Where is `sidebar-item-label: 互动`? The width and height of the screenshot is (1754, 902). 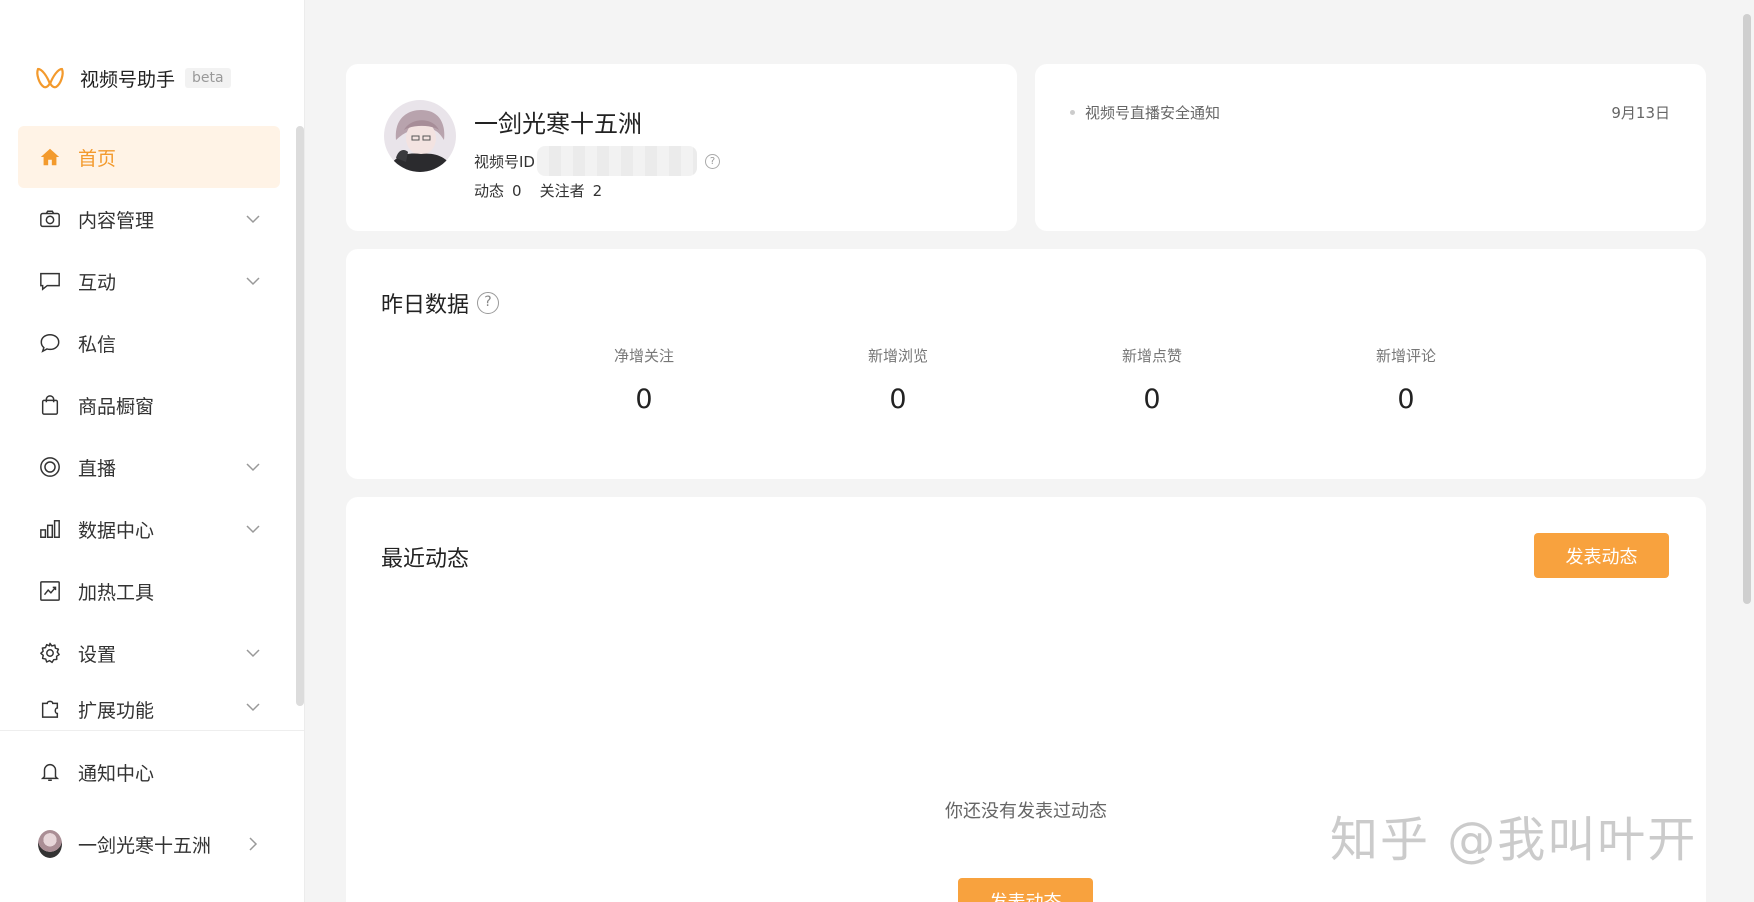 sidebar-item-label: 互动 is located at coordinates (97, 282).